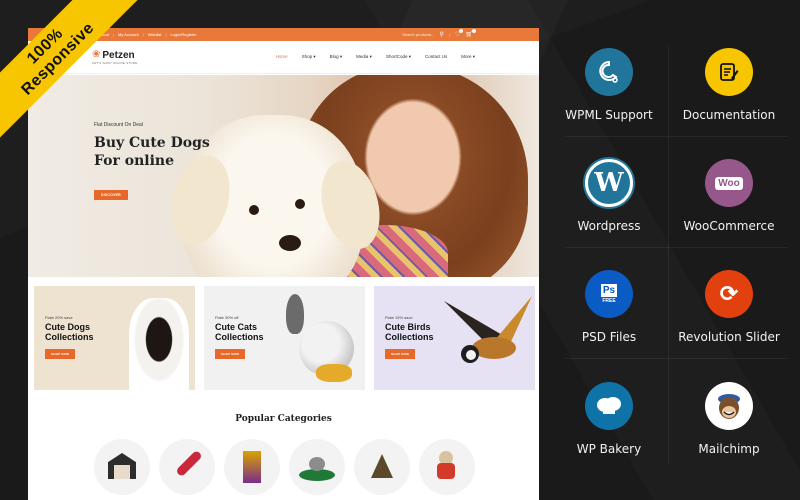 The width and height of the screenshot is (800, 500). What do you see at coordinates (459, 33) in the screenshot?
I see `wishlist-heart-icon: ♡` at bounding box center [459, 33].